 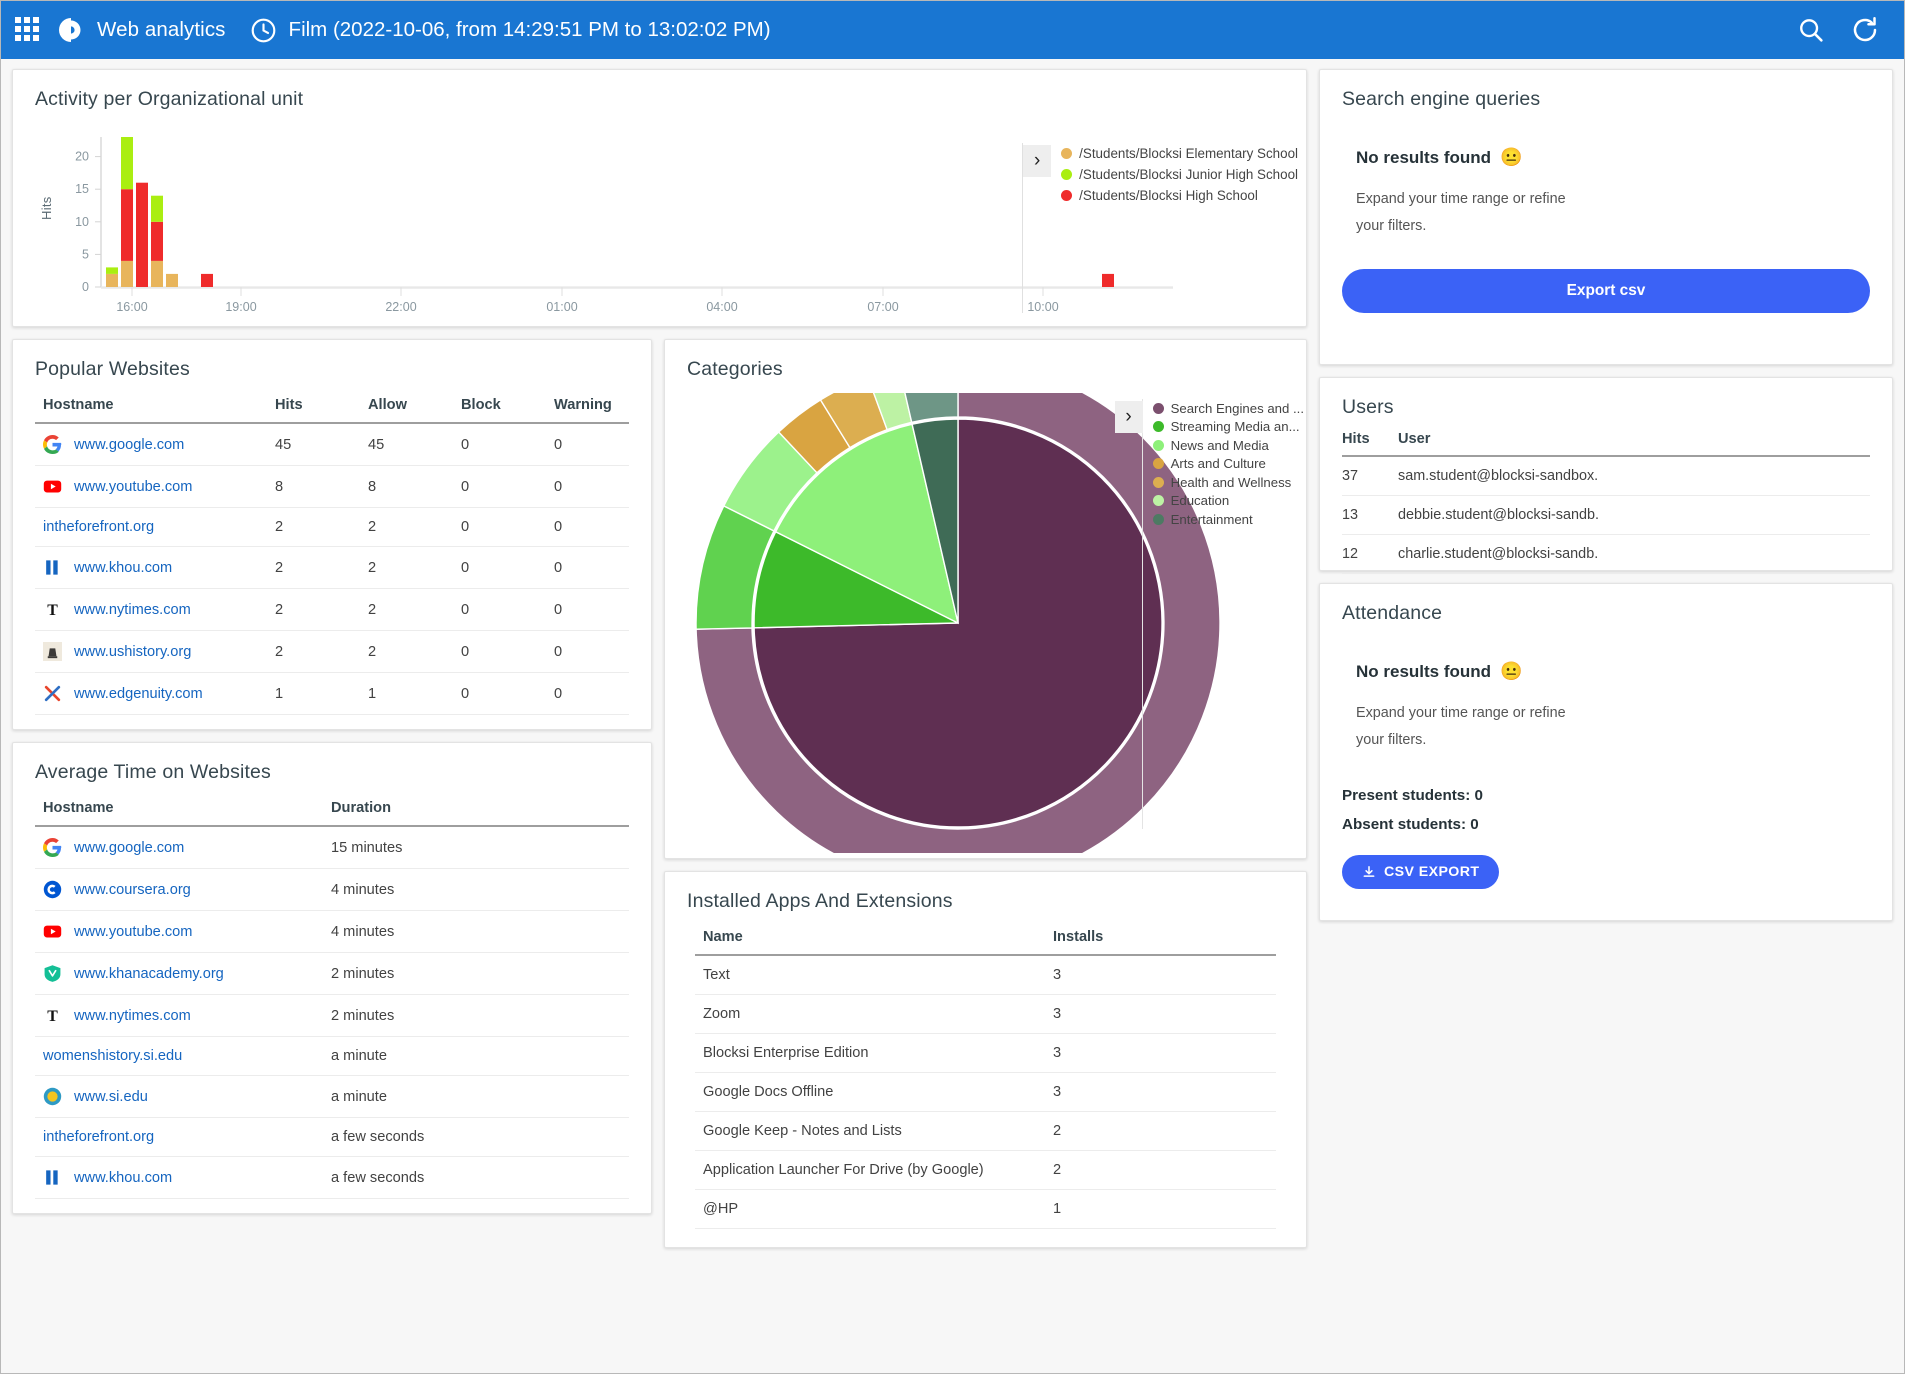 I want to click on legend-label: Entertainment, so click(x=1211, y=519).